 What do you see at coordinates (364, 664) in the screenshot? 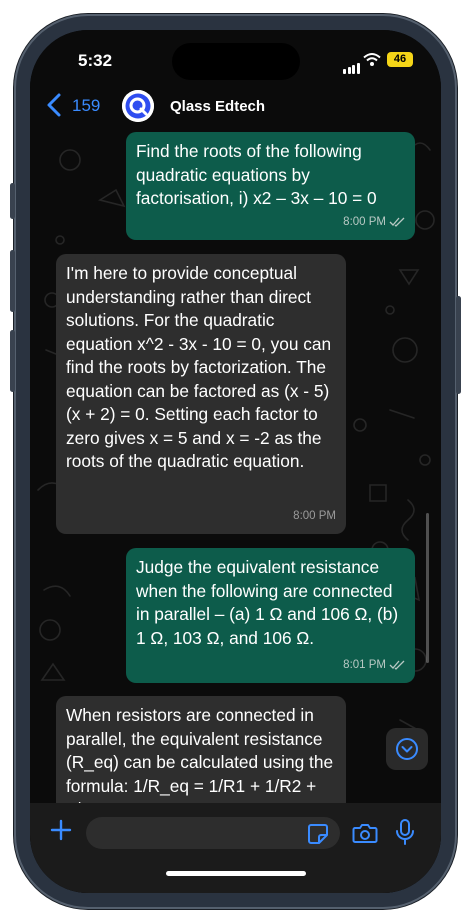
I see `message-time: 8:01 PM` at bounding box center [364, 664].